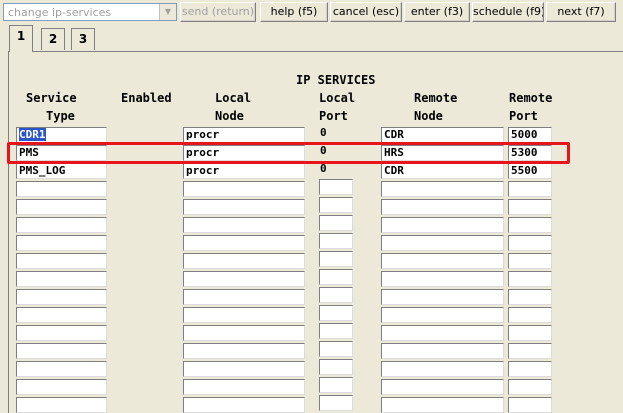 This screenshot has height=413, width=623. What do you see at coordinates (83, 39) in the screenshot?
I see `tab-3: 3` at bounding box center [83, 39].